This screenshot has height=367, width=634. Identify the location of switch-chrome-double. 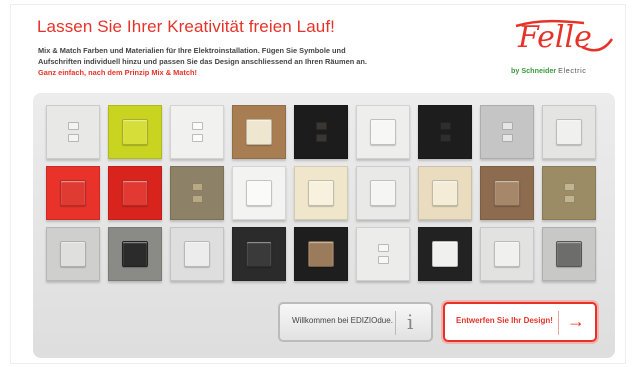
(507, 132).